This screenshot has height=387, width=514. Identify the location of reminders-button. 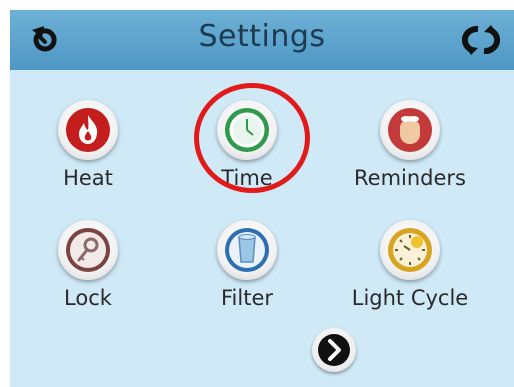
(410, 130).